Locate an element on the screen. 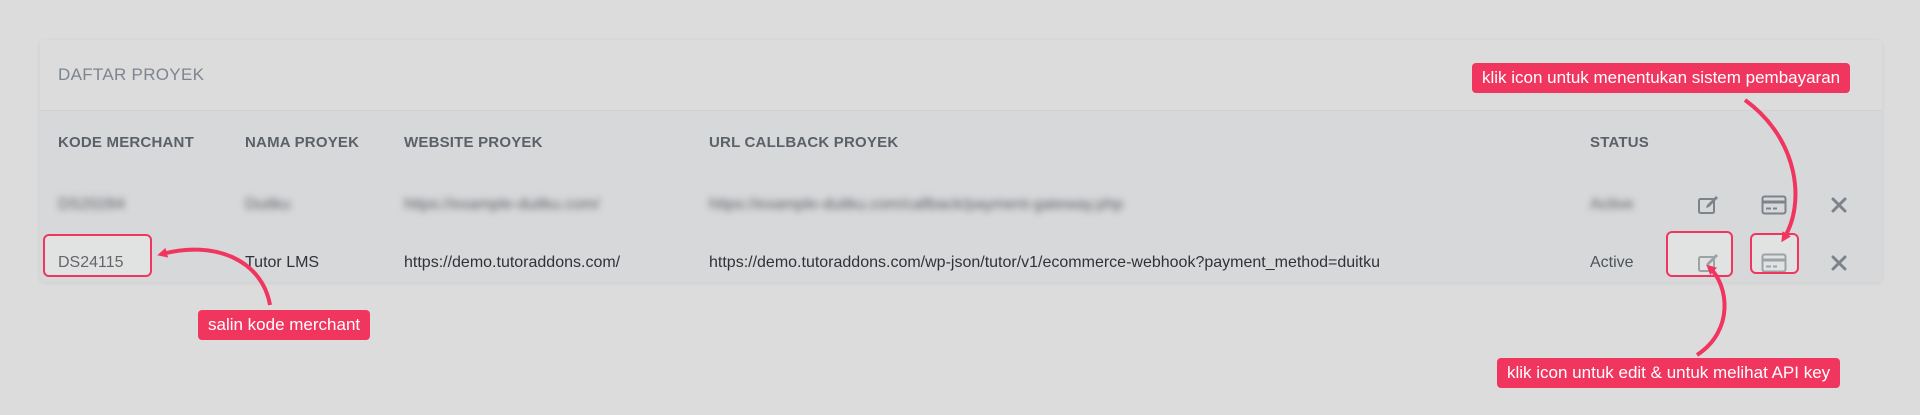  project-name: Duitku is located at coordinates (268, 204).